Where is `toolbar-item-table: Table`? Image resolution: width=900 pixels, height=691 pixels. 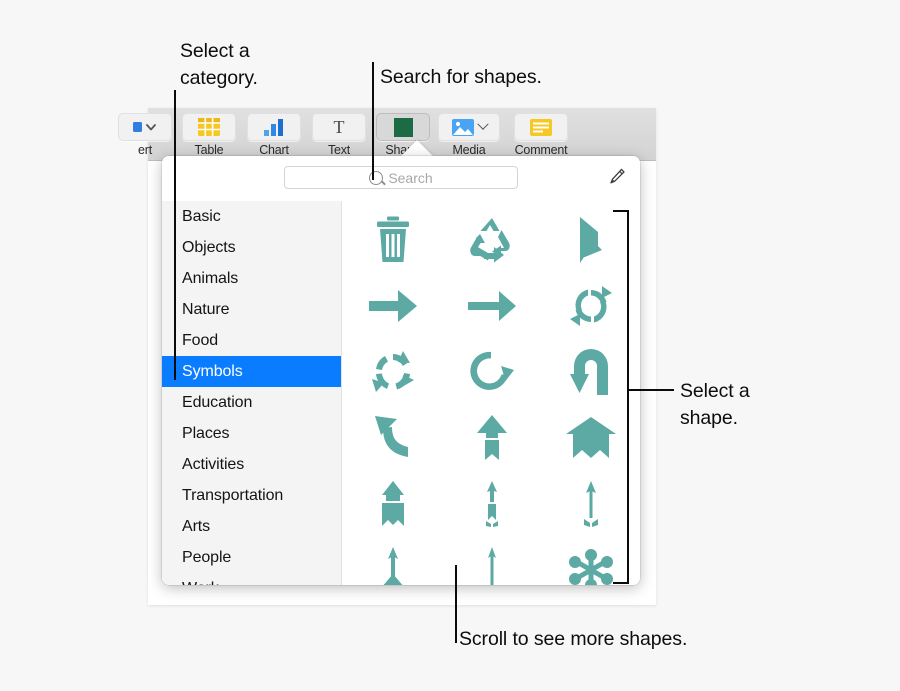 toolbar-item-table: Table is located at coordinates (209, 135).